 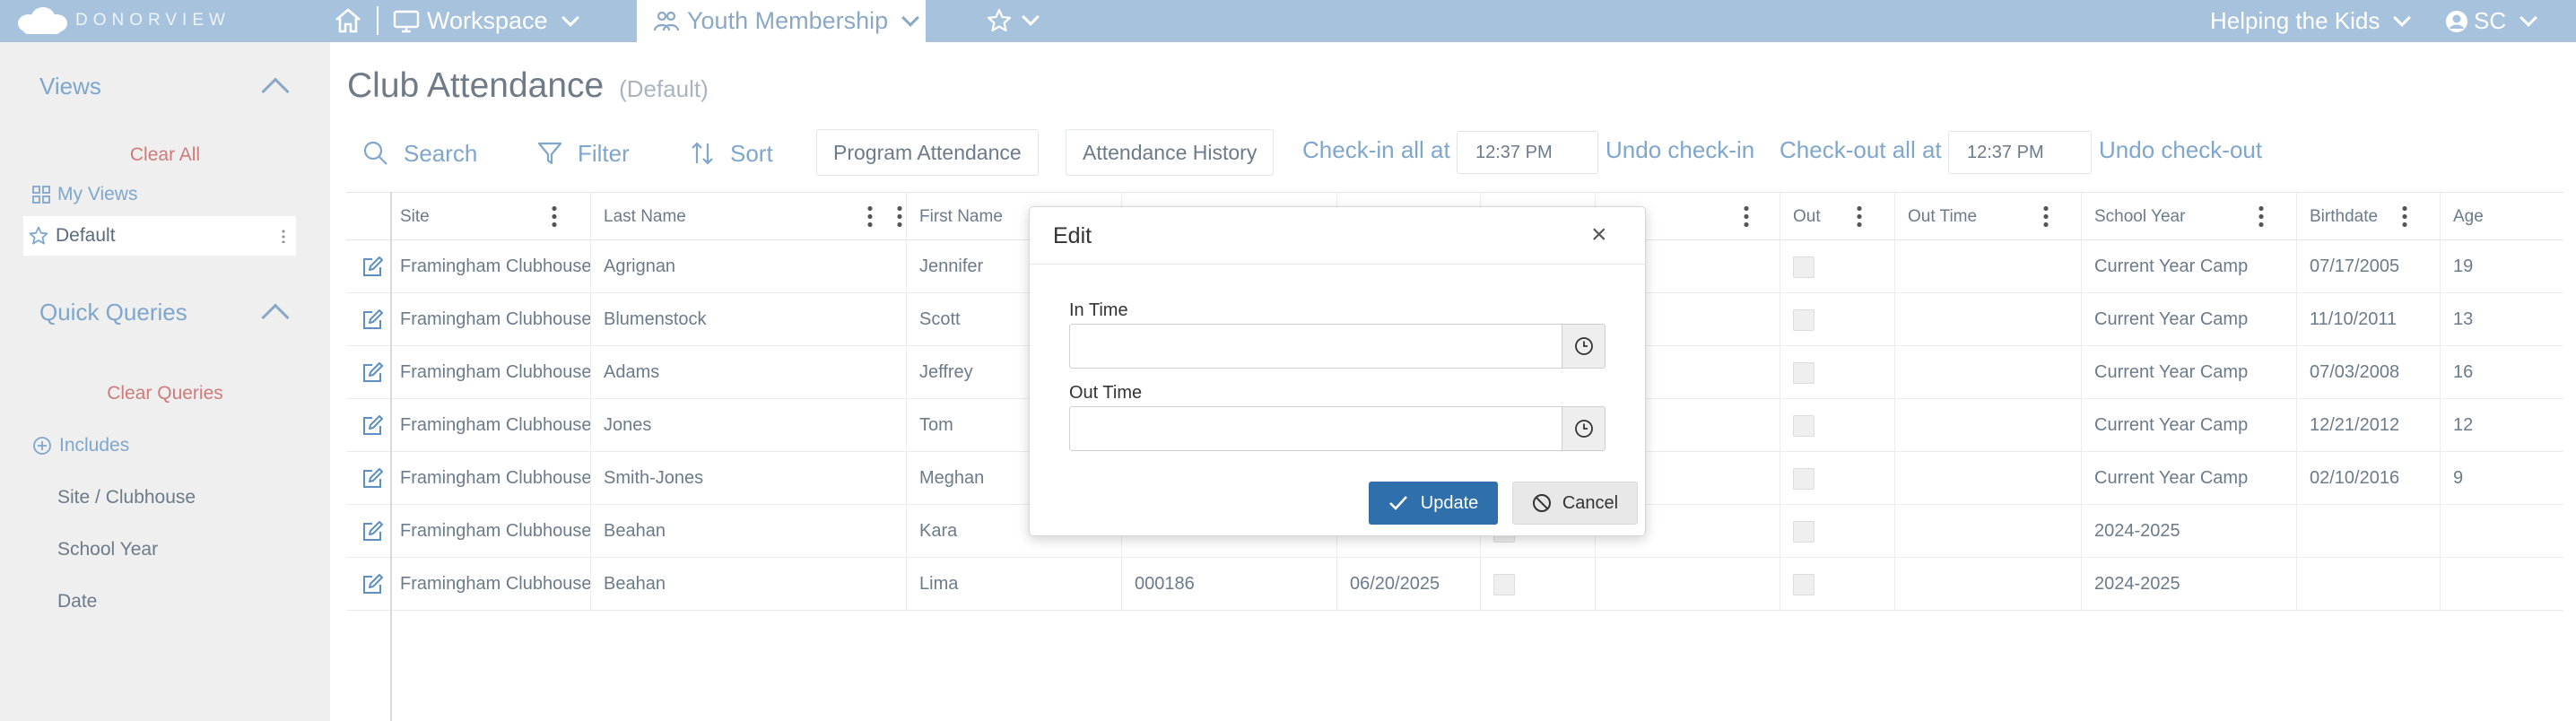 I want to click on cancel-label: Cancel, so click(x=1590, y=502).